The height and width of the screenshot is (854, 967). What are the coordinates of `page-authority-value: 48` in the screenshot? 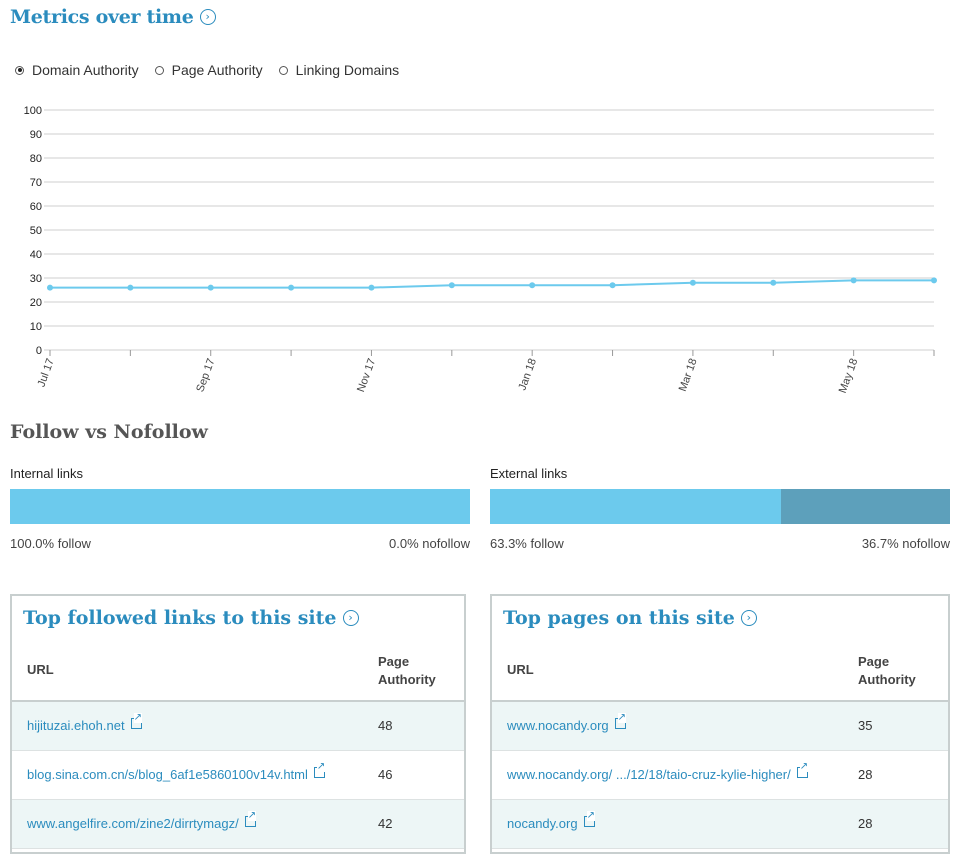 It's located at (385, 725).